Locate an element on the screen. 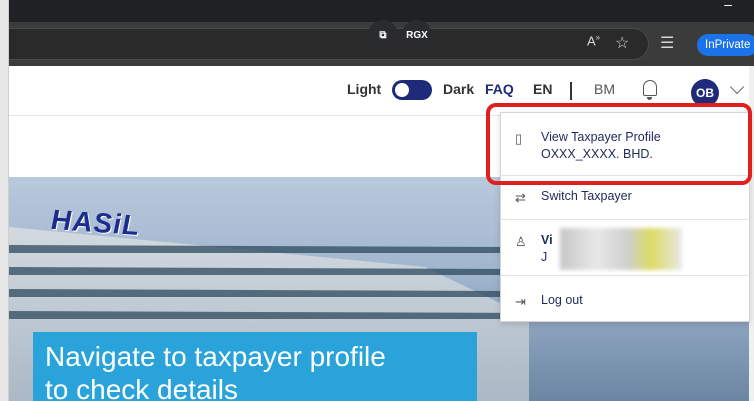 This screenshot has height=401, width=754. favorite-star-icon: ☆ is located at coordinates (622, 43).